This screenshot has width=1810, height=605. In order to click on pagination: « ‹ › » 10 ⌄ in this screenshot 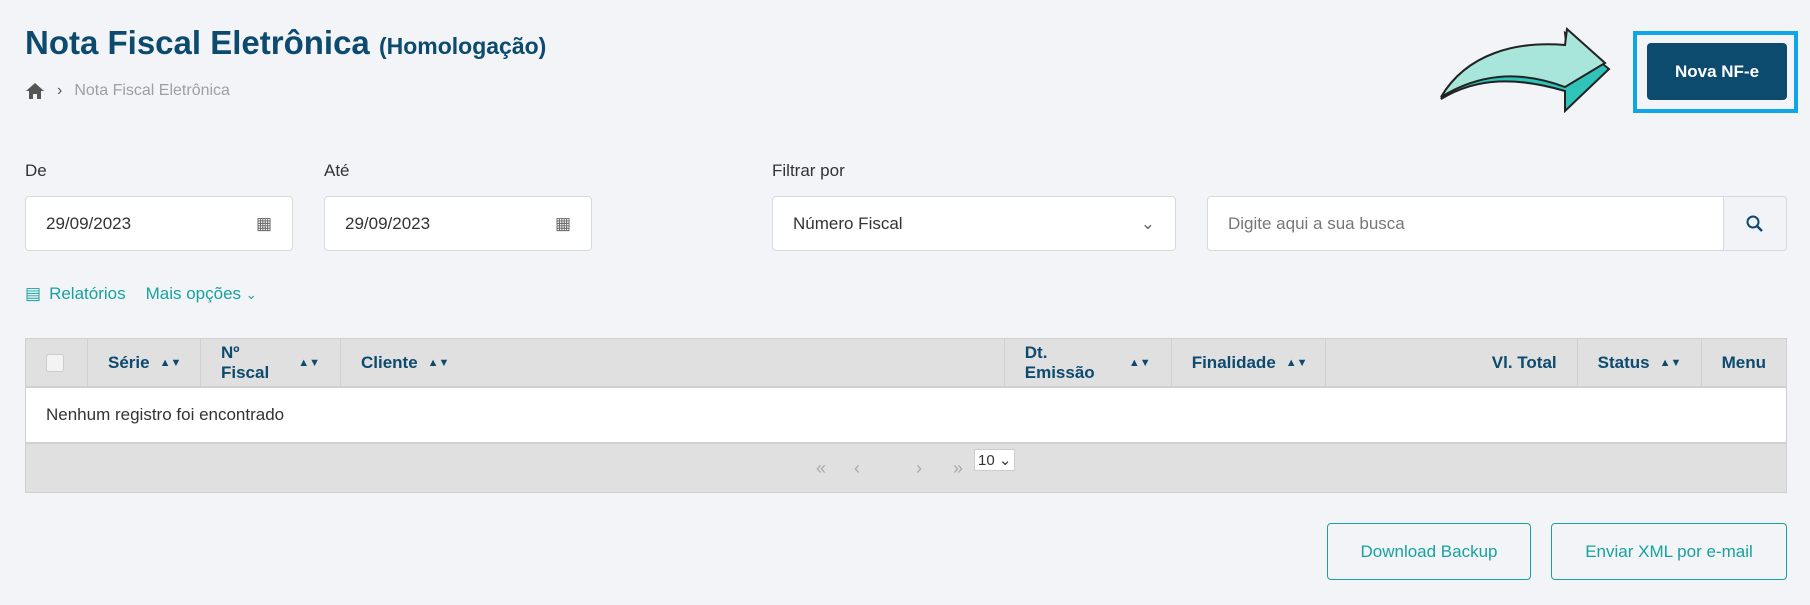, I will do `click(906, 468)`.